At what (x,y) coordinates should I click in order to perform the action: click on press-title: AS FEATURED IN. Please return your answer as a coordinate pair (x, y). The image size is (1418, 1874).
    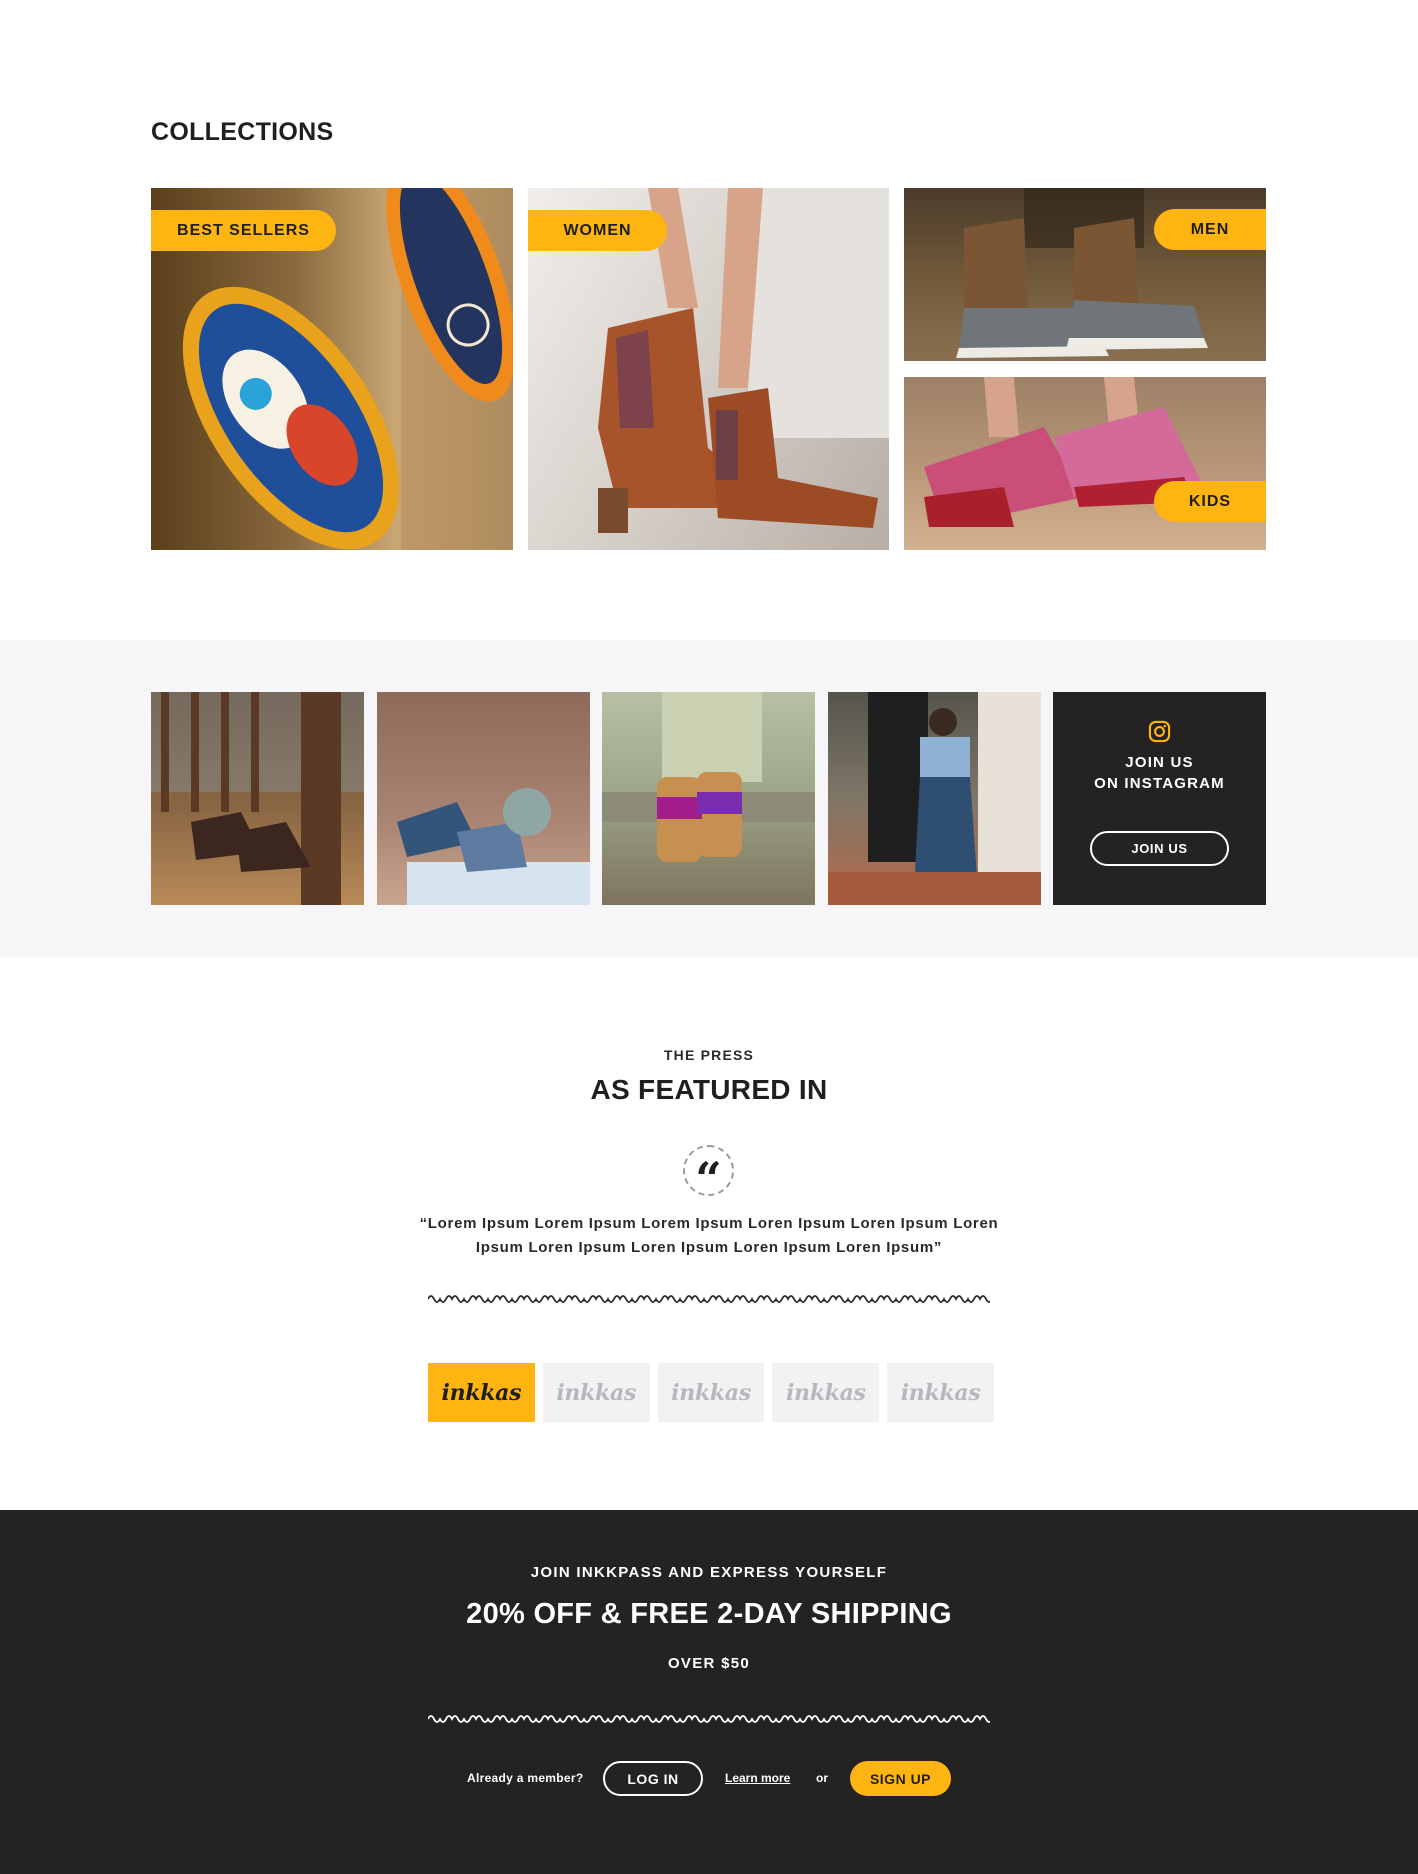
    Looking at the image, I should click on (709, 1089).